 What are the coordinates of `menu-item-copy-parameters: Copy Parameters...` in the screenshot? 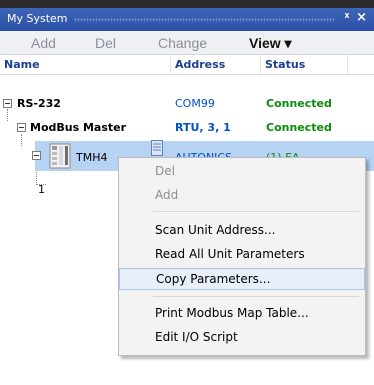 It's located at (242, 279).